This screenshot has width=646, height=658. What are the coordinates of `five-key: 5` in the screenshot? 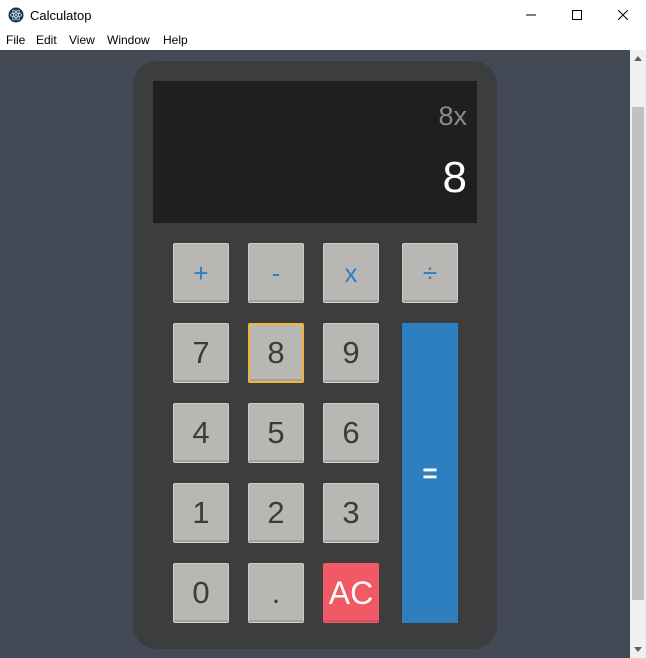 It's located at (276, 433).